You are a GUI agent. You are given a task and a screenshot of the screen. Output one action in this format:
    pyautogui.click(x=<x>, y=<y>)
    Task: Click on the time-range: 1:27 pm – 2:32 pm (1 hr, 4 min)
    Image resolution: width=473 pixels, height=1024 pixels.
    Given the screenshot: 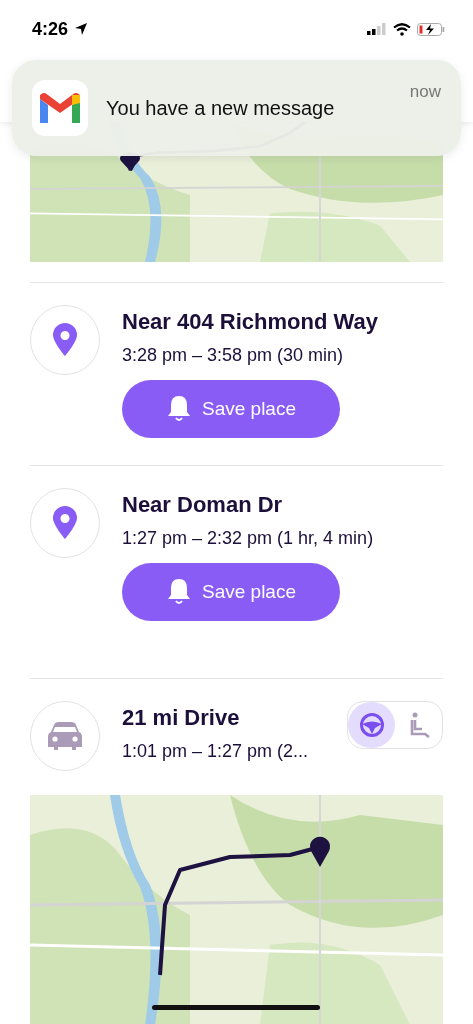 What is the action you would take?
    pyautogui.click(x=248, y=538)
    